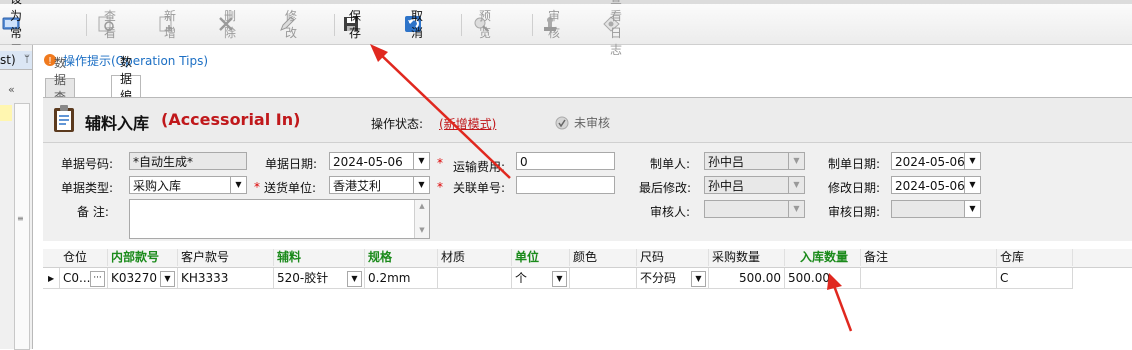  I want to click on arrow-to-instock-qty, so click(840, 302).